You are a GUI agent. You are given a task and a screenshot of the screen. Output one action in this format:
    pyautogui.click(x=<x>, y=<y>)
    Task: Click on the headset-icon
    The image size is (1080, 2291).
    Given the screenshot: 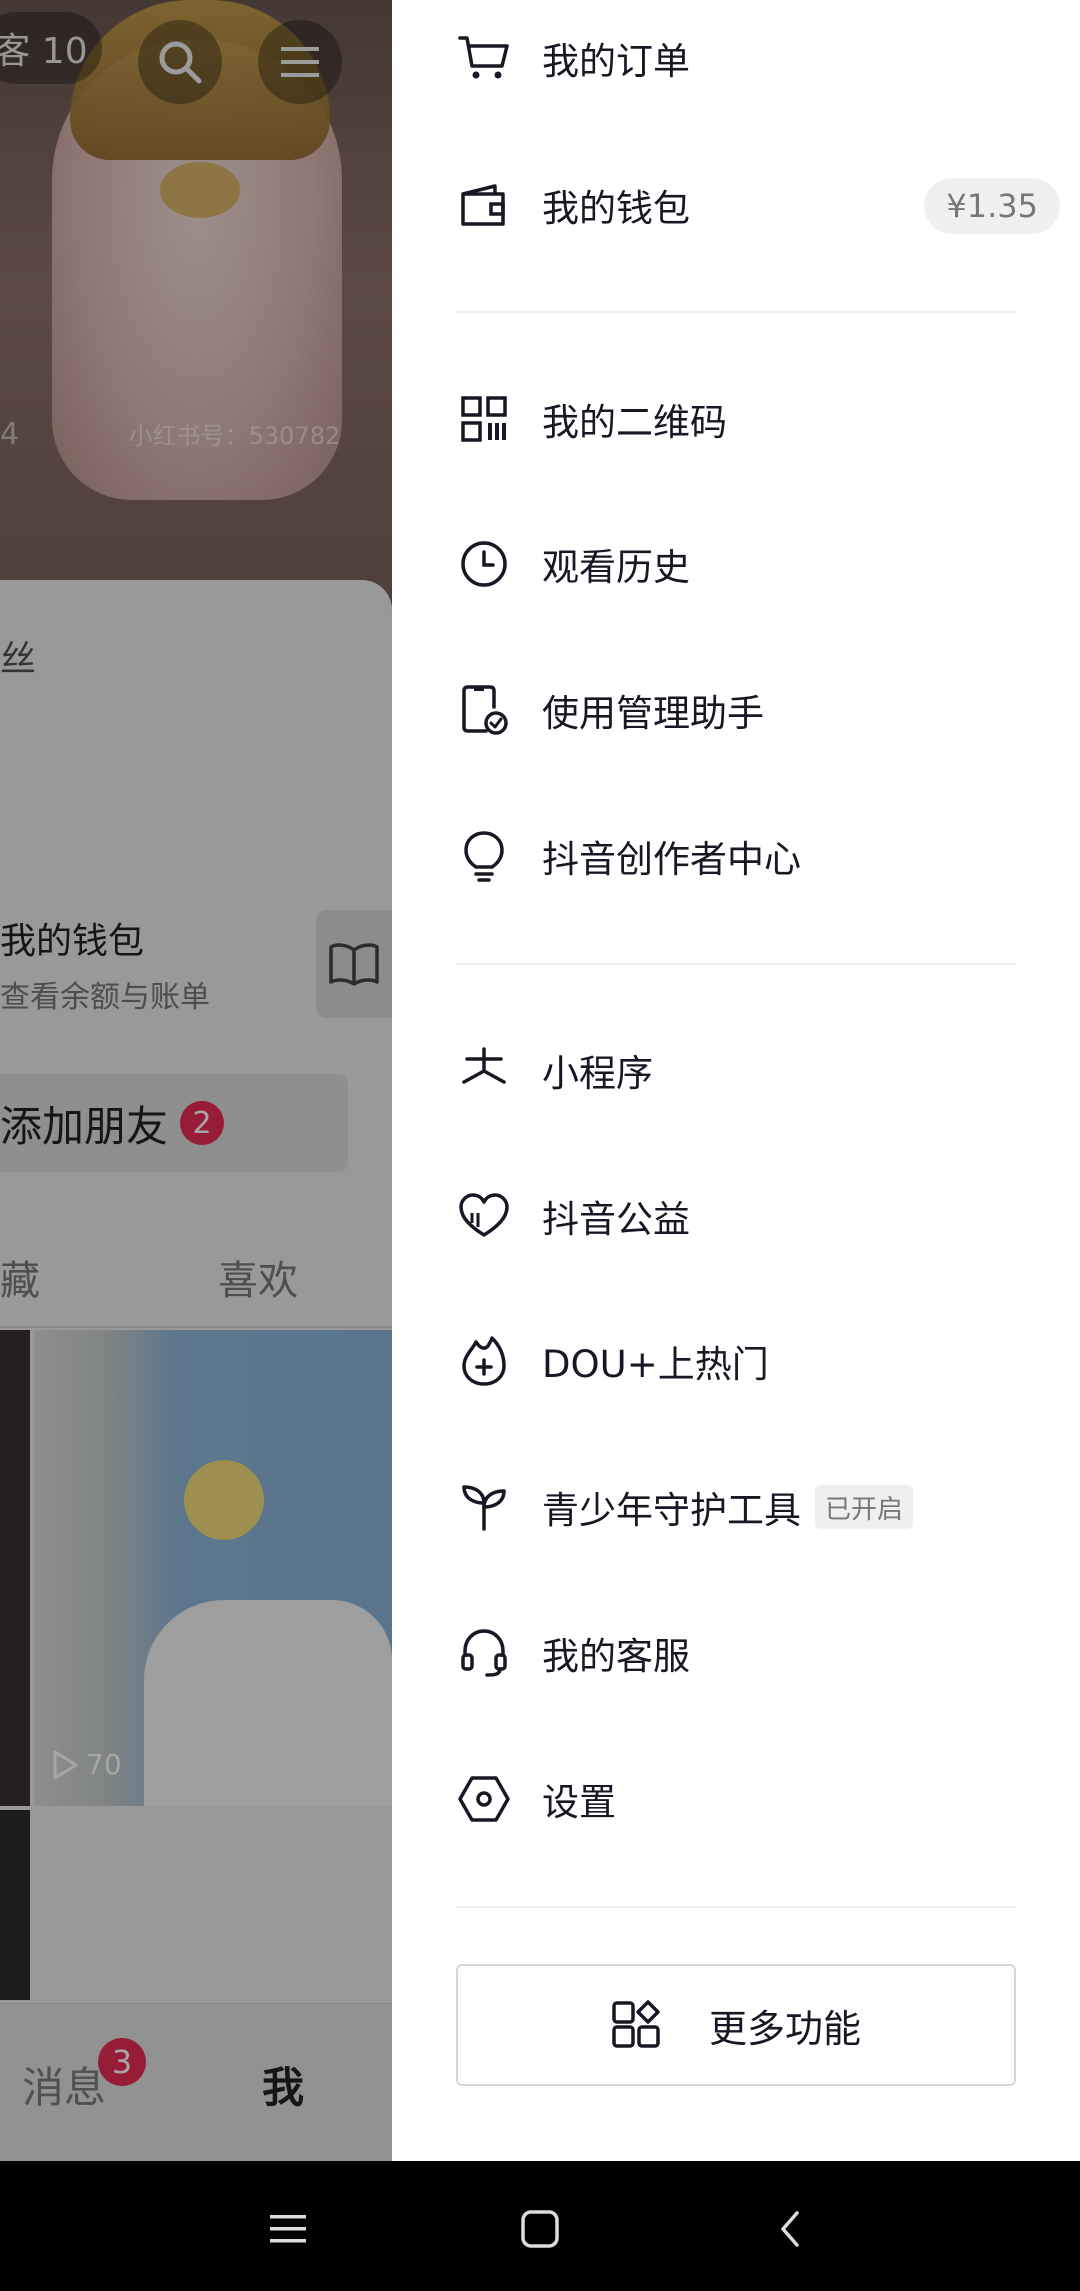 What is the action you would take?
    pyautogui.click(x=484, y=1653)
    